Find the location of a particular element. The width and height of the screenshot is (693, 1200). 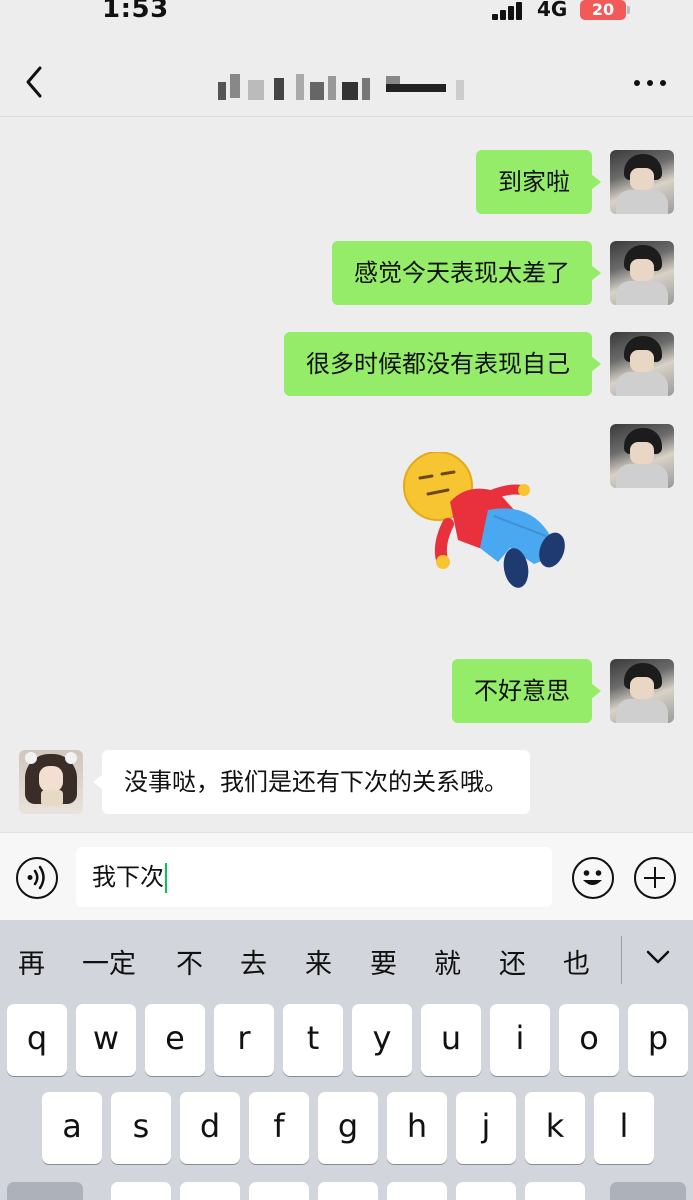

text-caret is located at coordinates (166, 878).